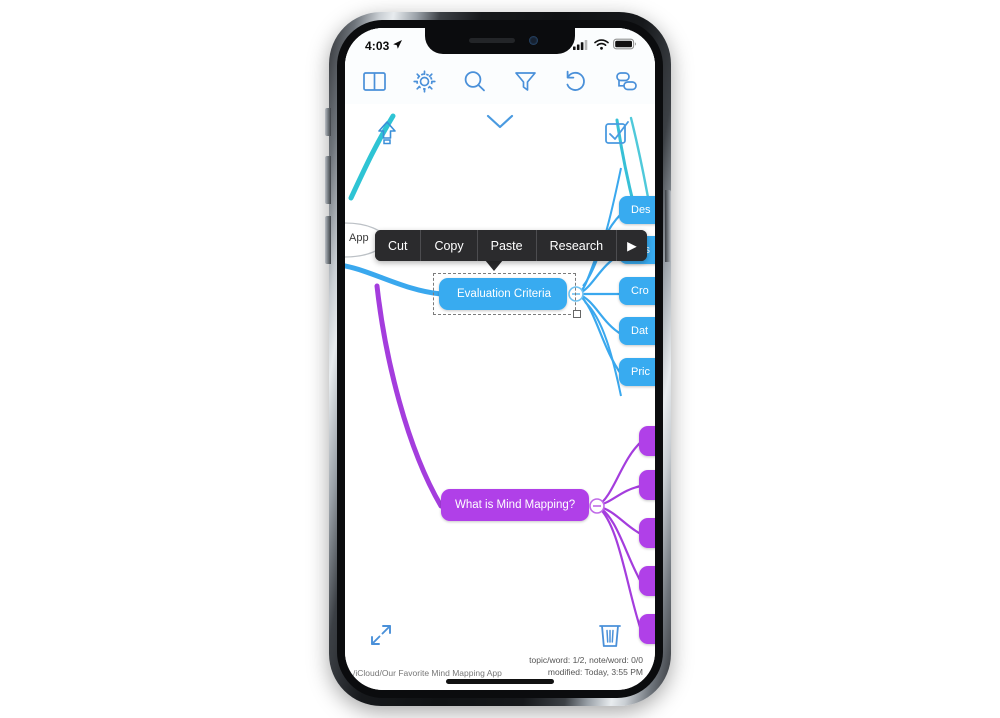 The width and height of the screenshot is (1000, 718). Describe the element at coordinates (575, 81) in the screenshot. I see `undo-icon` at that location.